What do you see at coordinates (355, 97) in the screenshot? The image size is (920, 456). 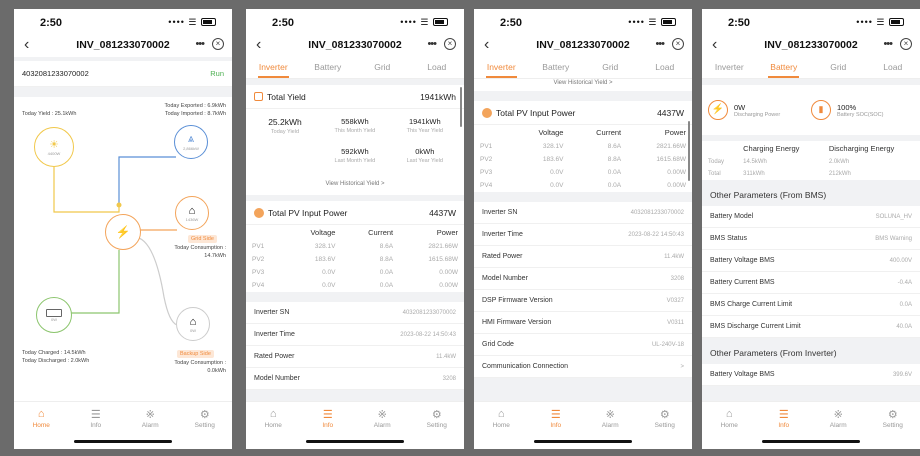 I see `total-yield-header: Total Yield 1941kWh` at bounding box center [355, 97].